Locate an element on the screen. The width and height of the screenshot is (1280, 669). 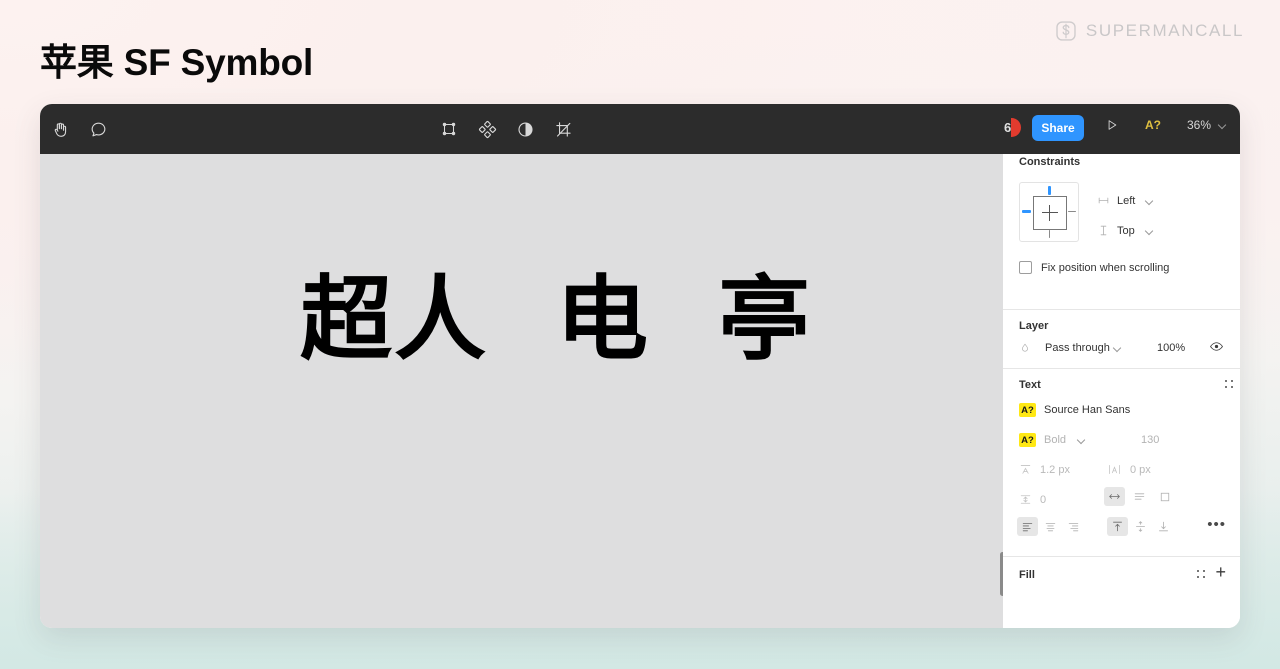
page-title: 苹果 SF Symbol is located at coordinates (177, 62).